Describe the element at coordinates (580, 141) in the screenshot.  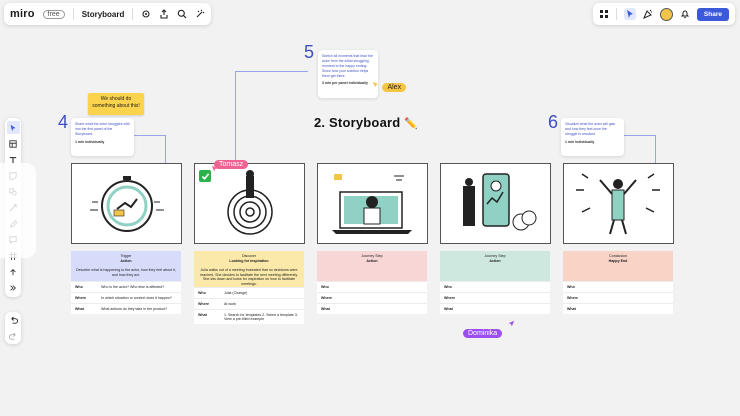
I see `timebox-text: 1 min individually` at that location.